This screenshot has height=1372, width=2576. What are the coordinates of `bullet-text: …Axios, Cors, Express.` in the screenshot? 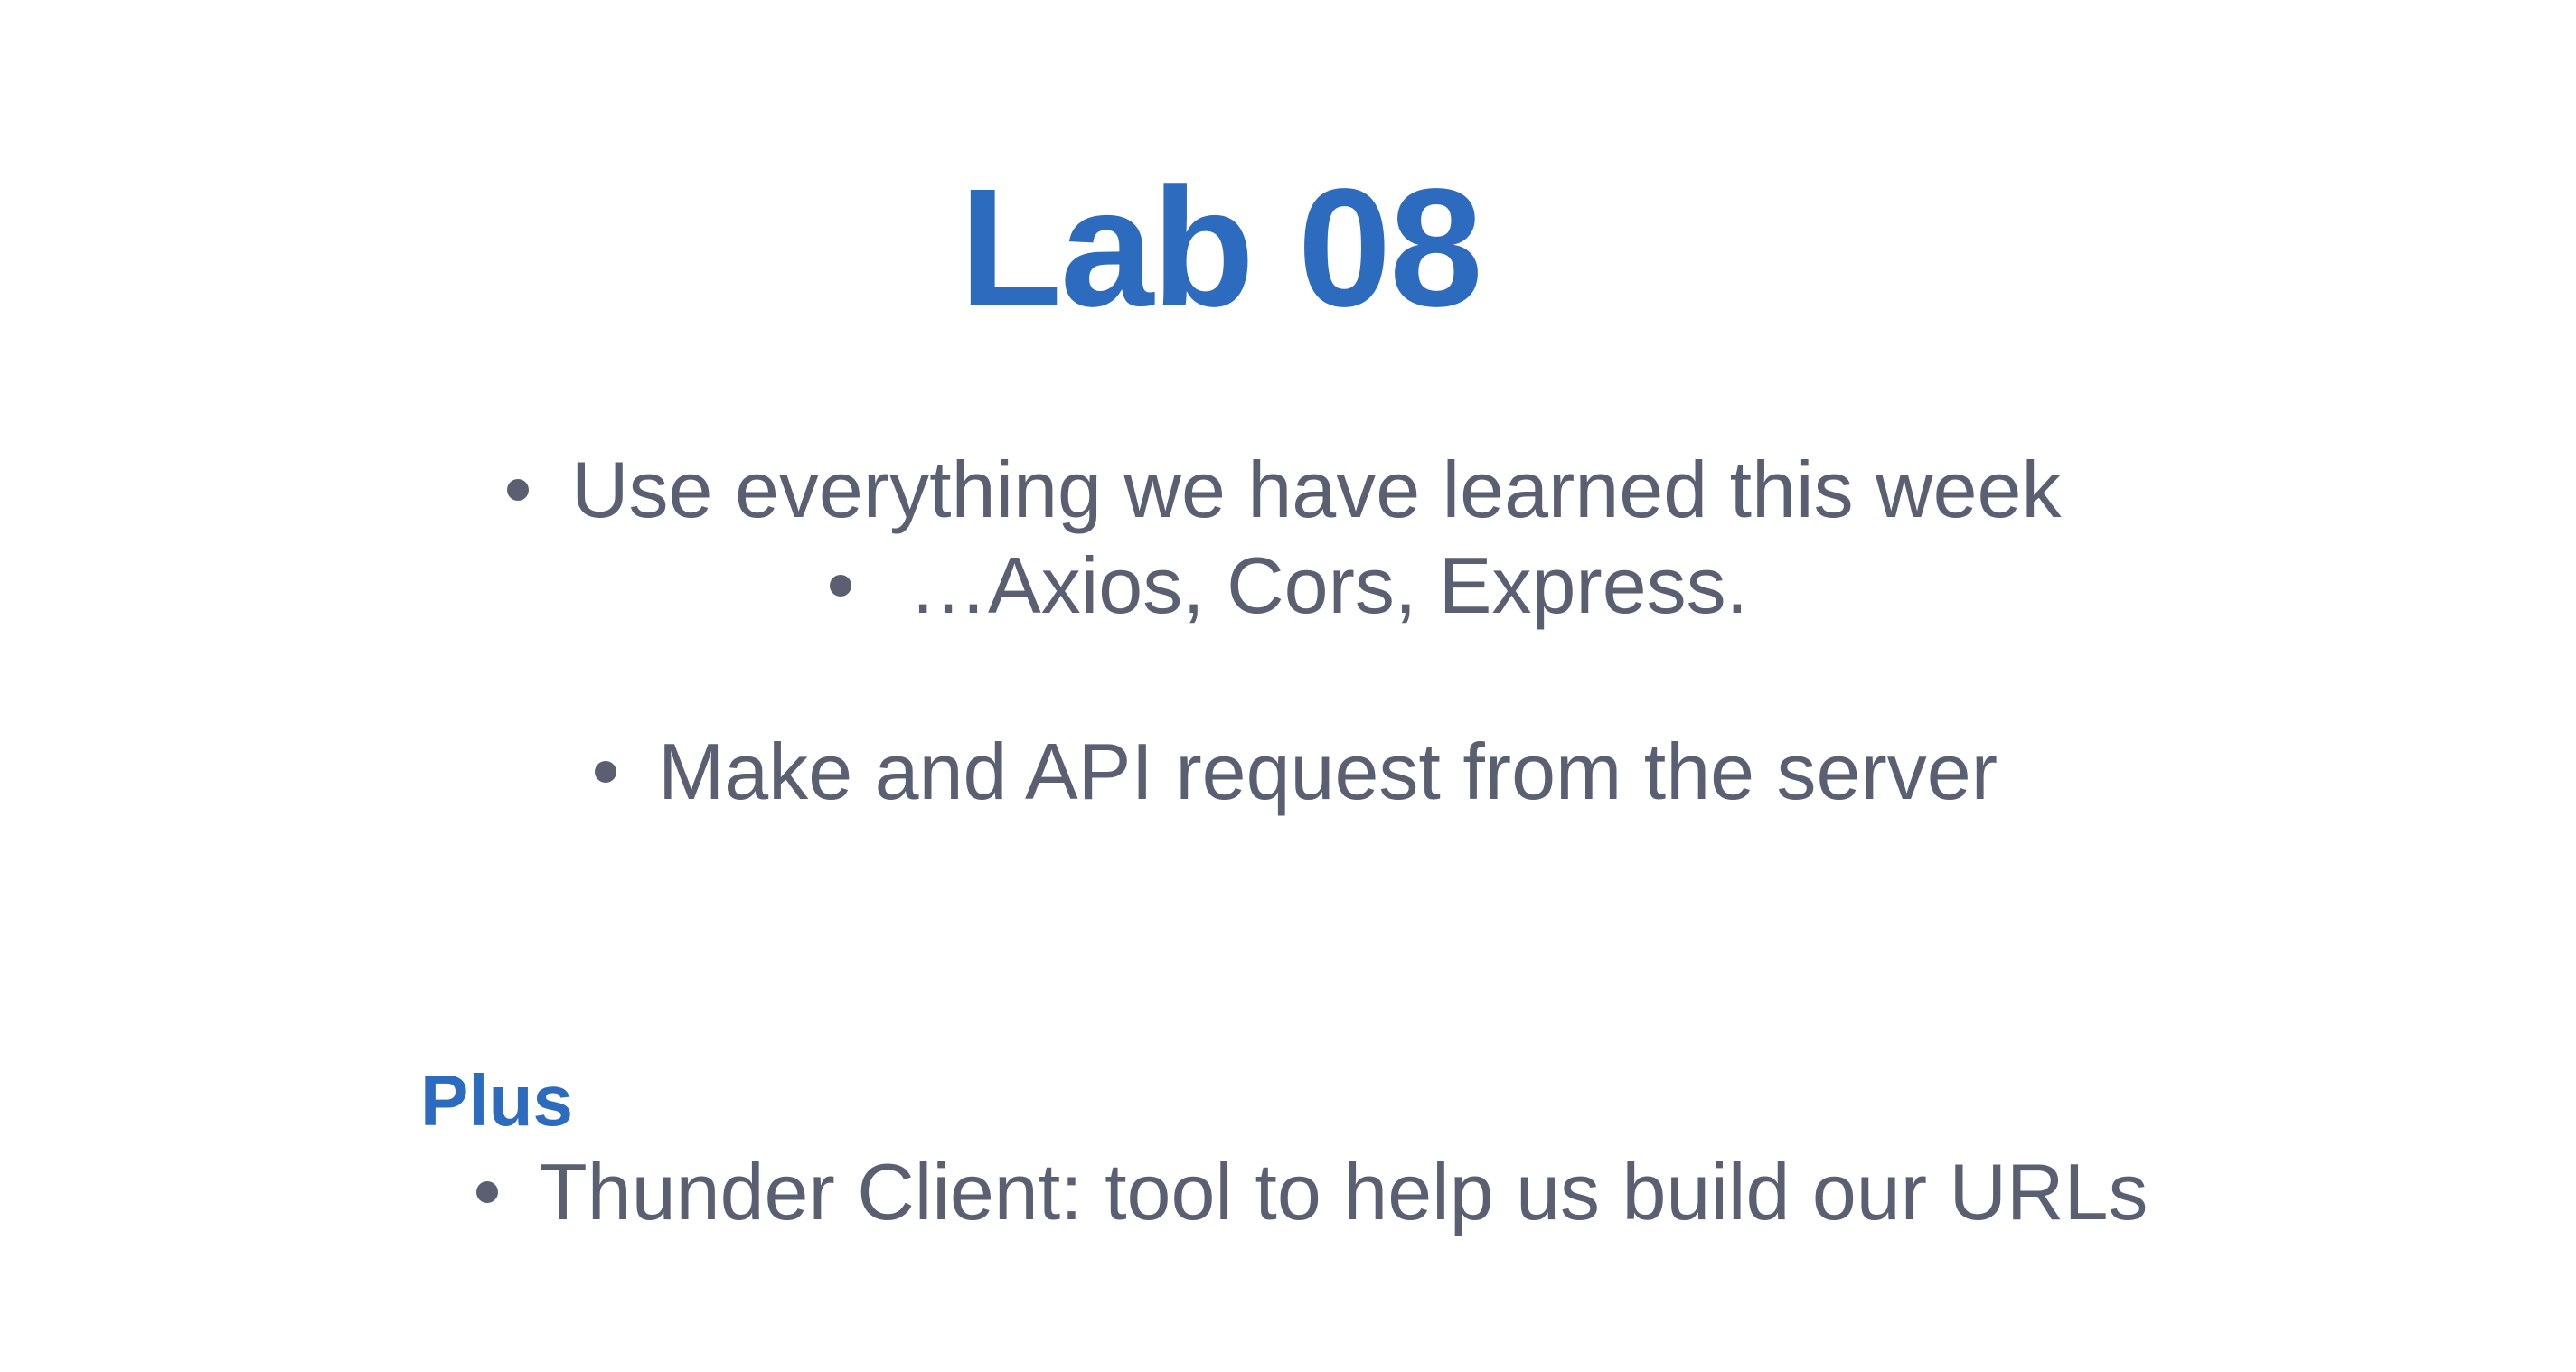 It's located at (1328, 585).